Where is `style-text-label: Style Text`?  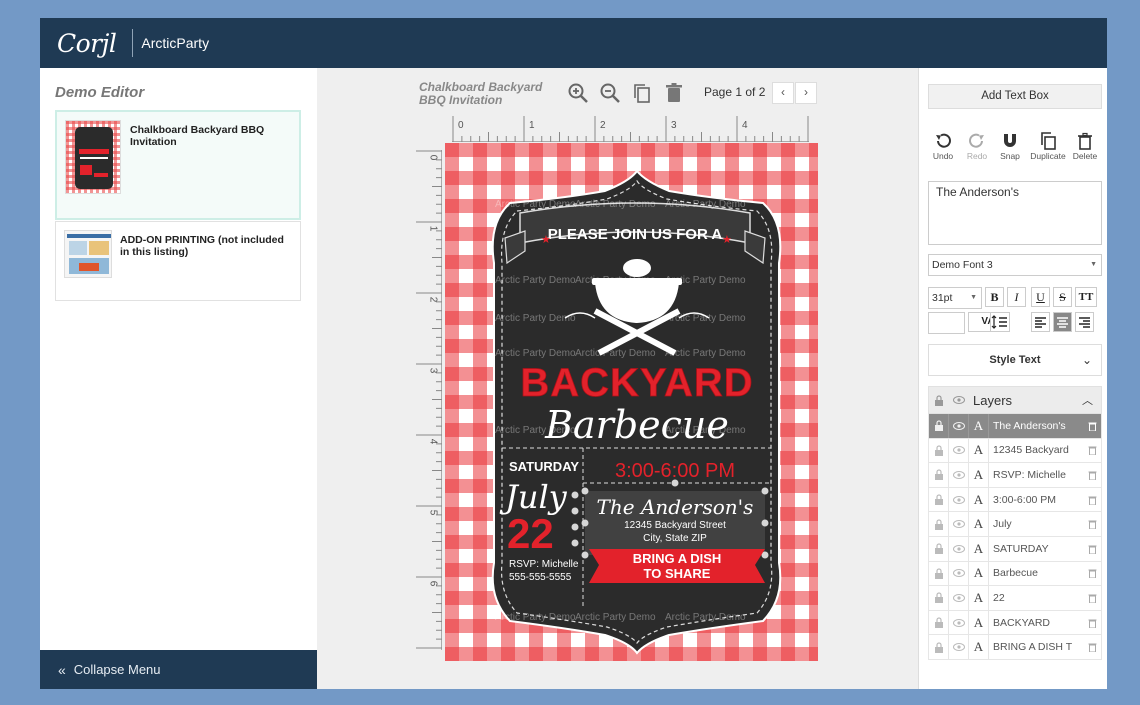
style-text-label: Style Text is located at coordinates (1015, 360).